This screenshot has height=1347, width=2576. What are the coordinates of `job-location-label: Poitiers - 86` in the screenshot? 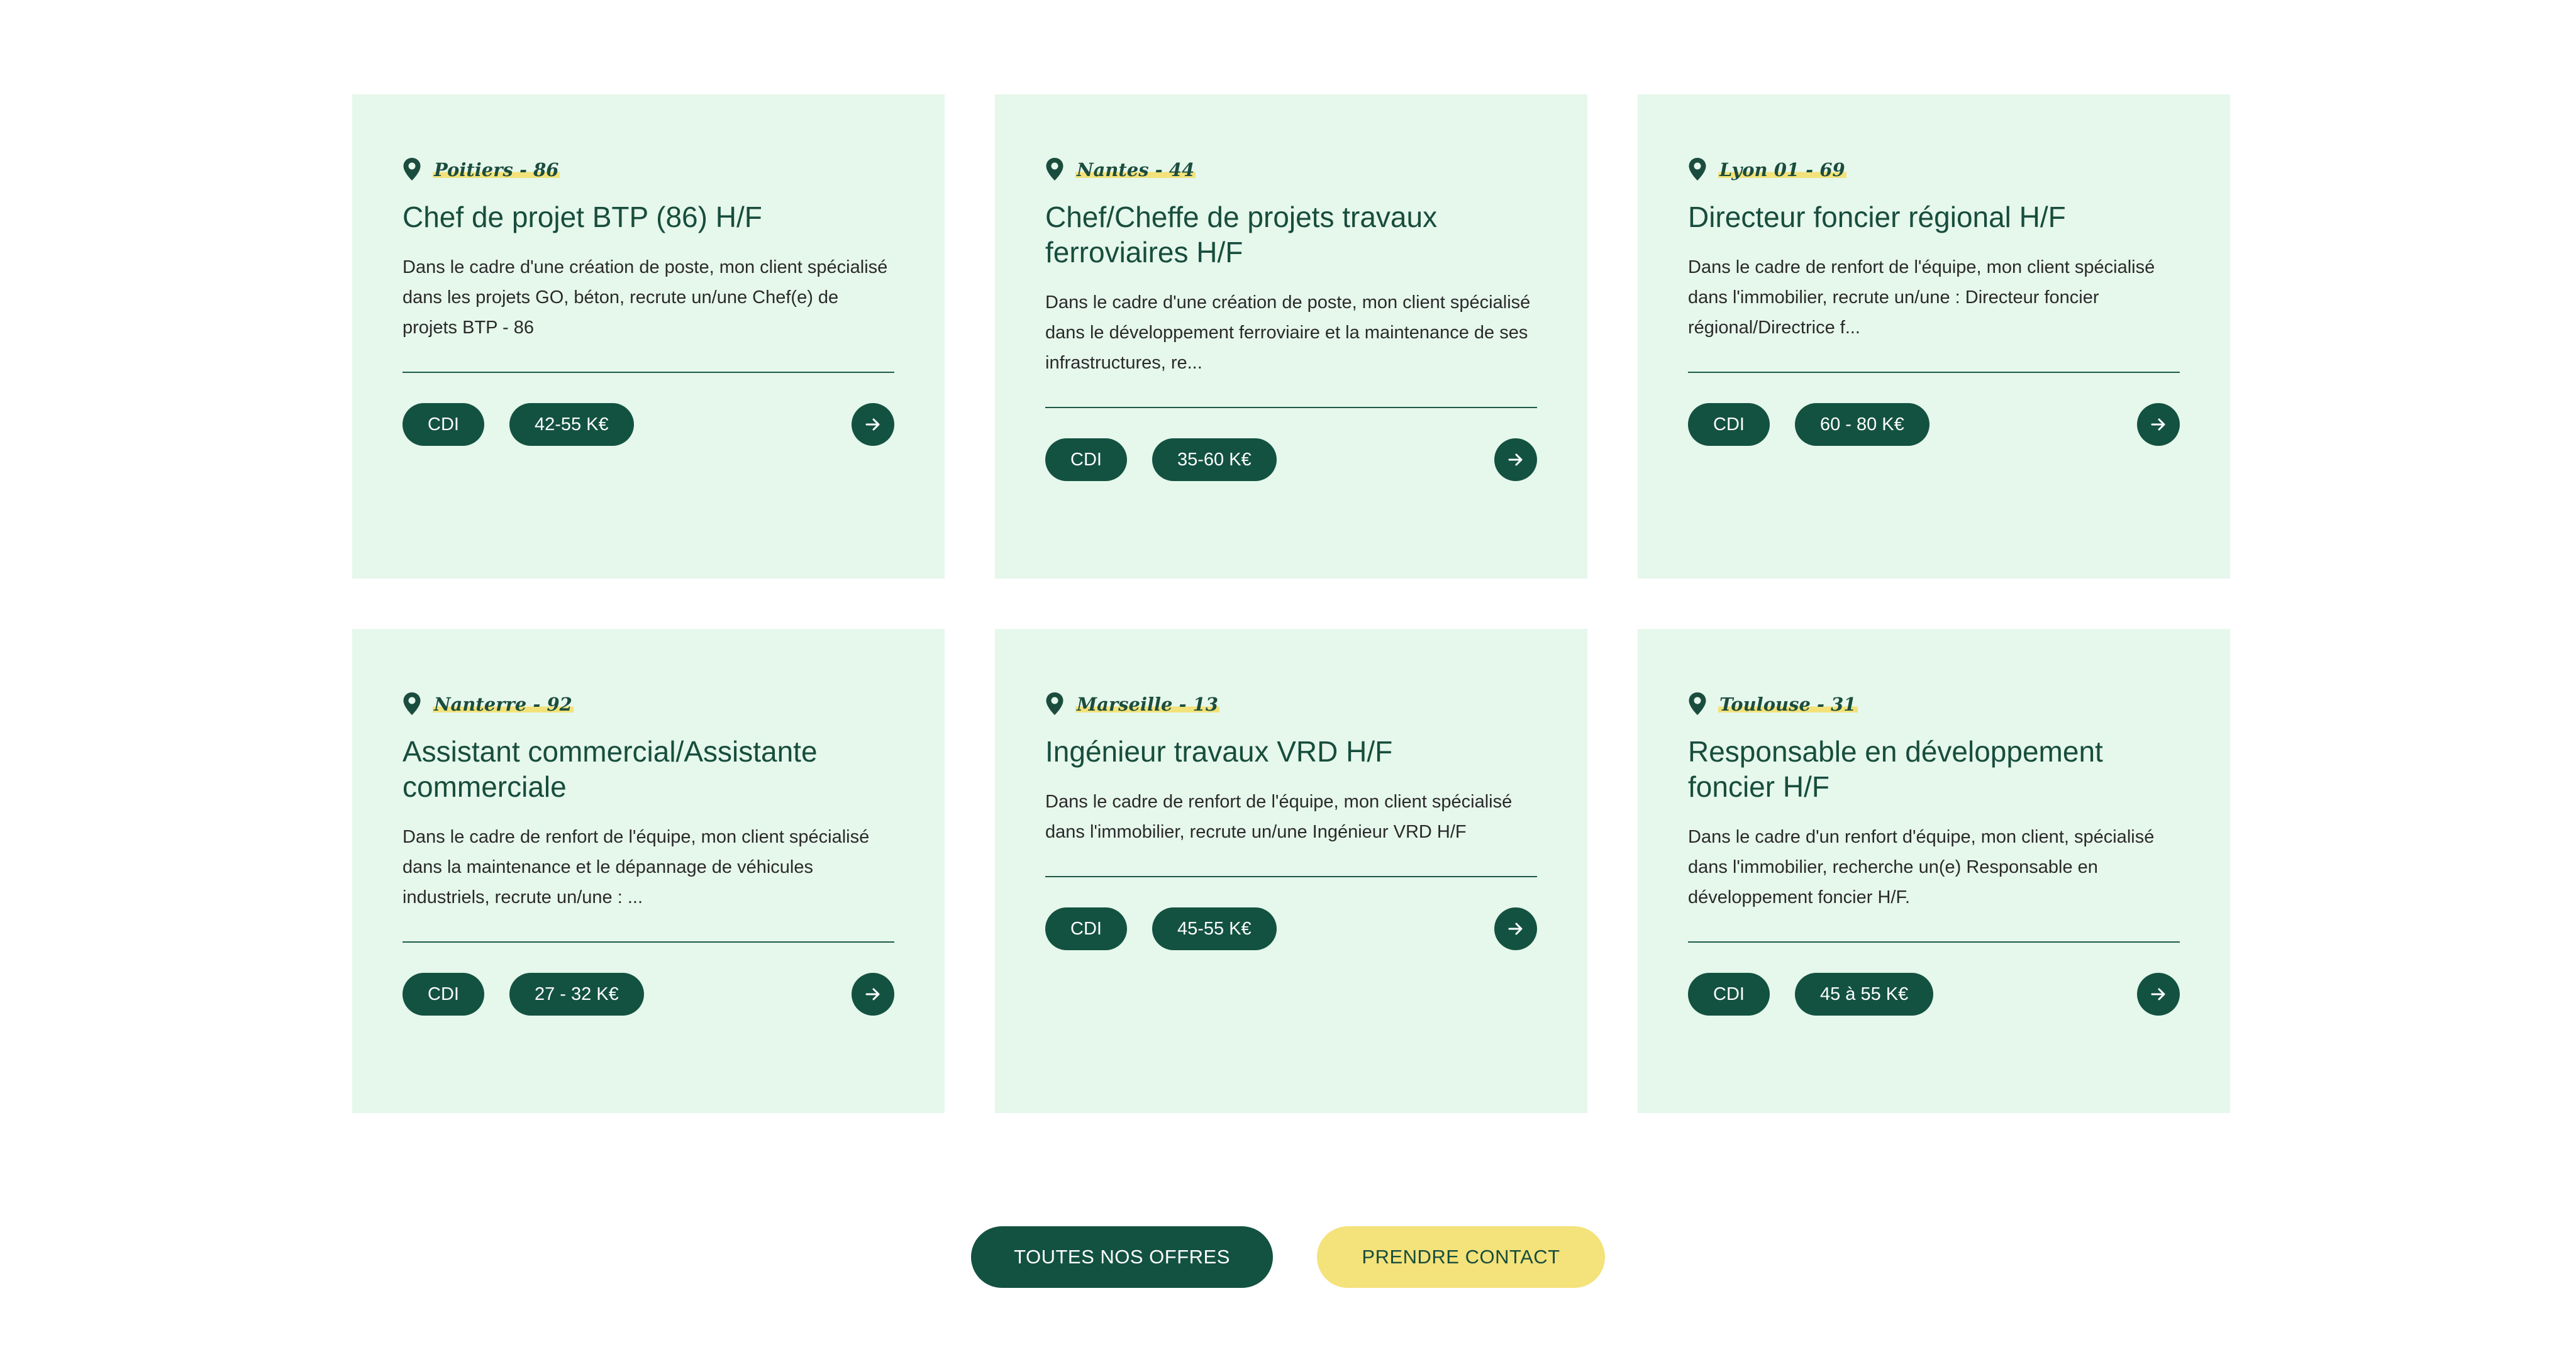 It's located at (496, 169).